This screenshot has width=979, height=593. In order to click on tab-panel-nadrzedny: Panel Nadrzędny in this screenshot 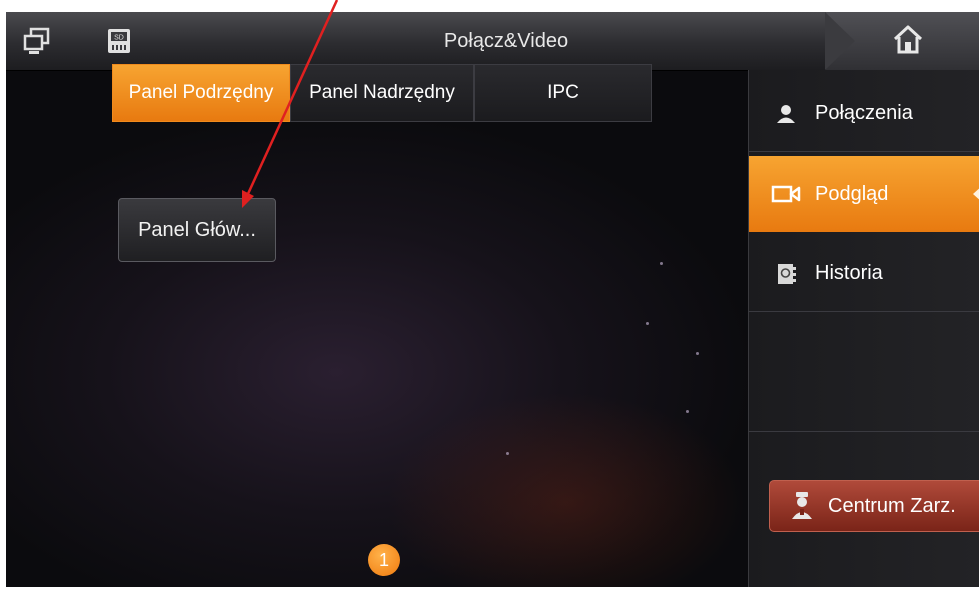, I will do `click(382, 93)`.